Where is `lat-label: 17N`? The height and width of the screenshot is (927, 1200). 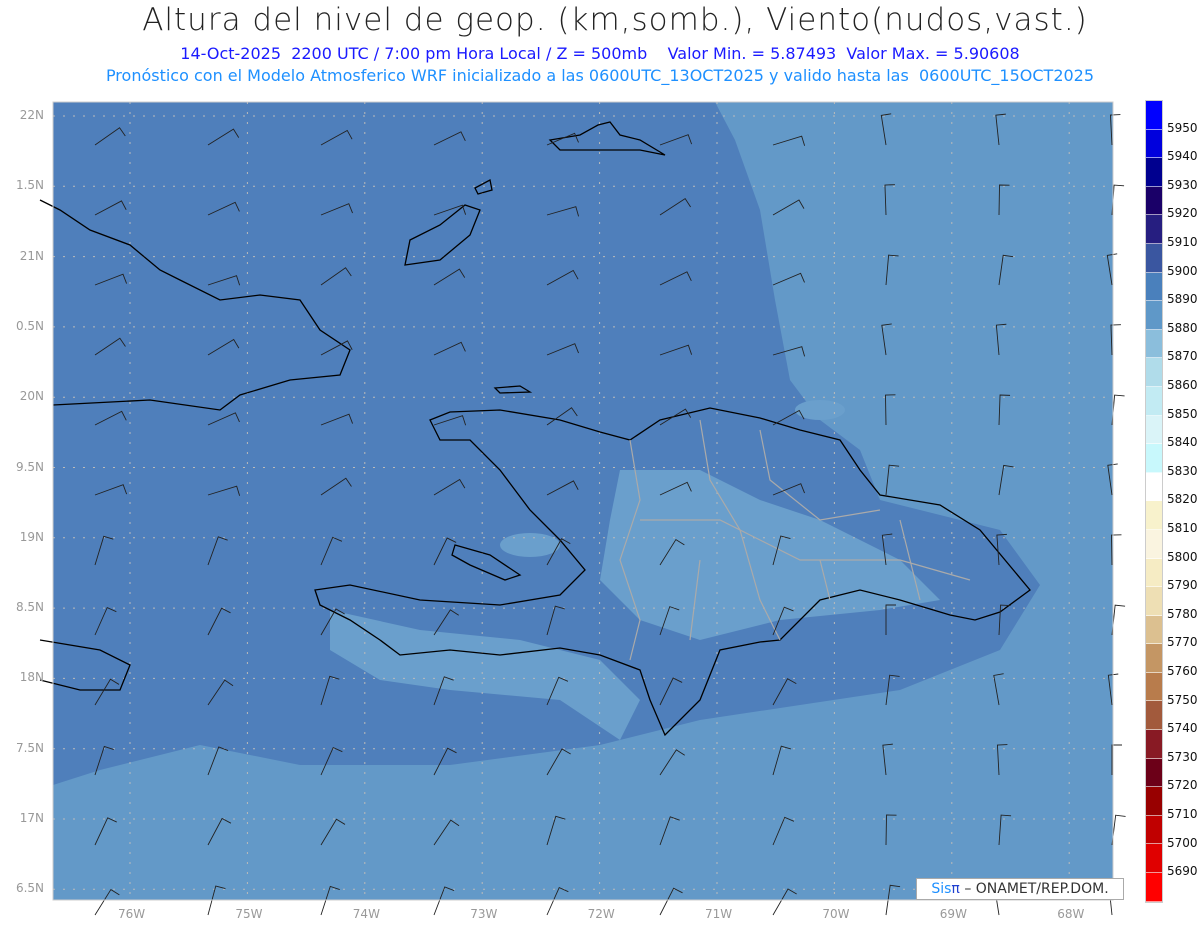 lat-label: 17N is located at coordinates (31, 818).